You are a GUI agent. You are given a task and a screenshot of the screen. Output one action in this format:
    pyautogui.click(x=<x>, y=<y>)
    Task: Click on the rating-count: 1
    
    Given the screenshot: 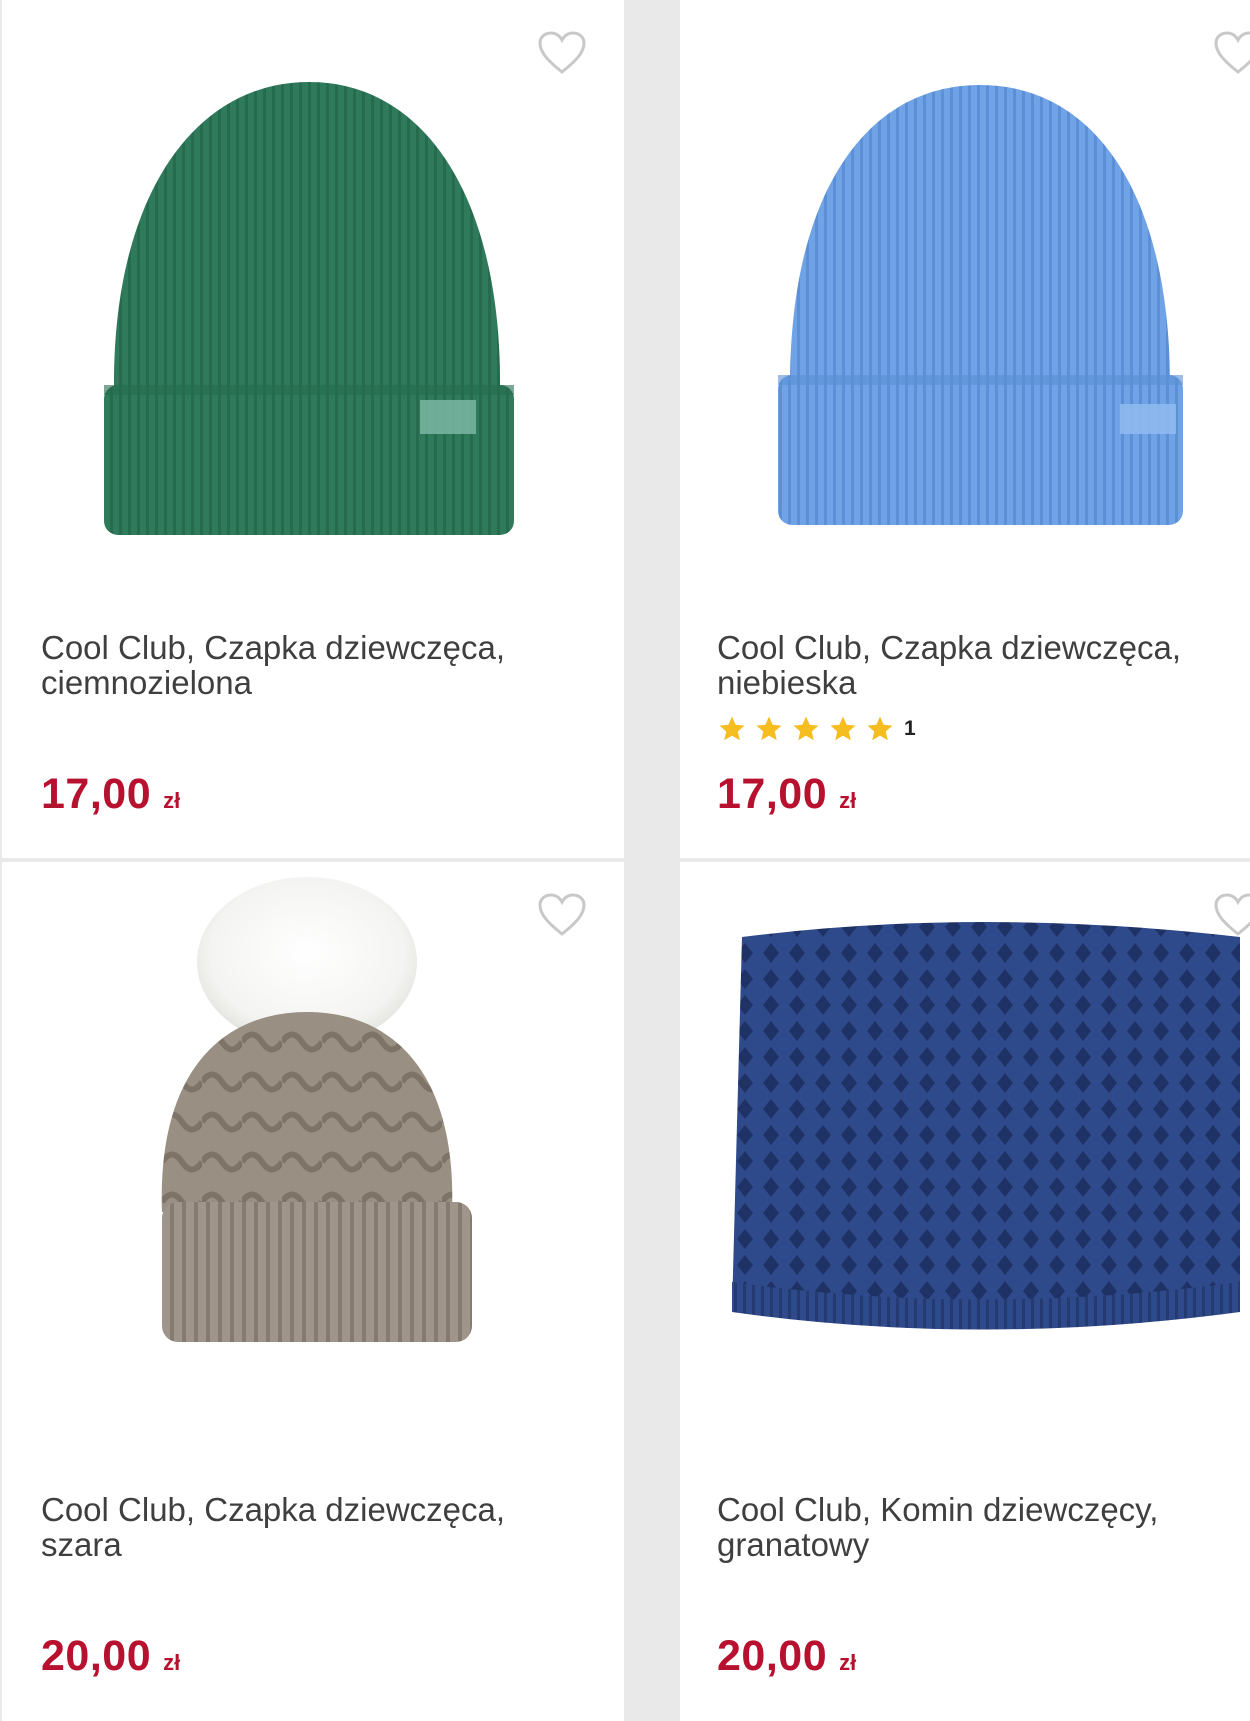 What is the action you would take?
    pyautogui.click(x=910, y=728)
    